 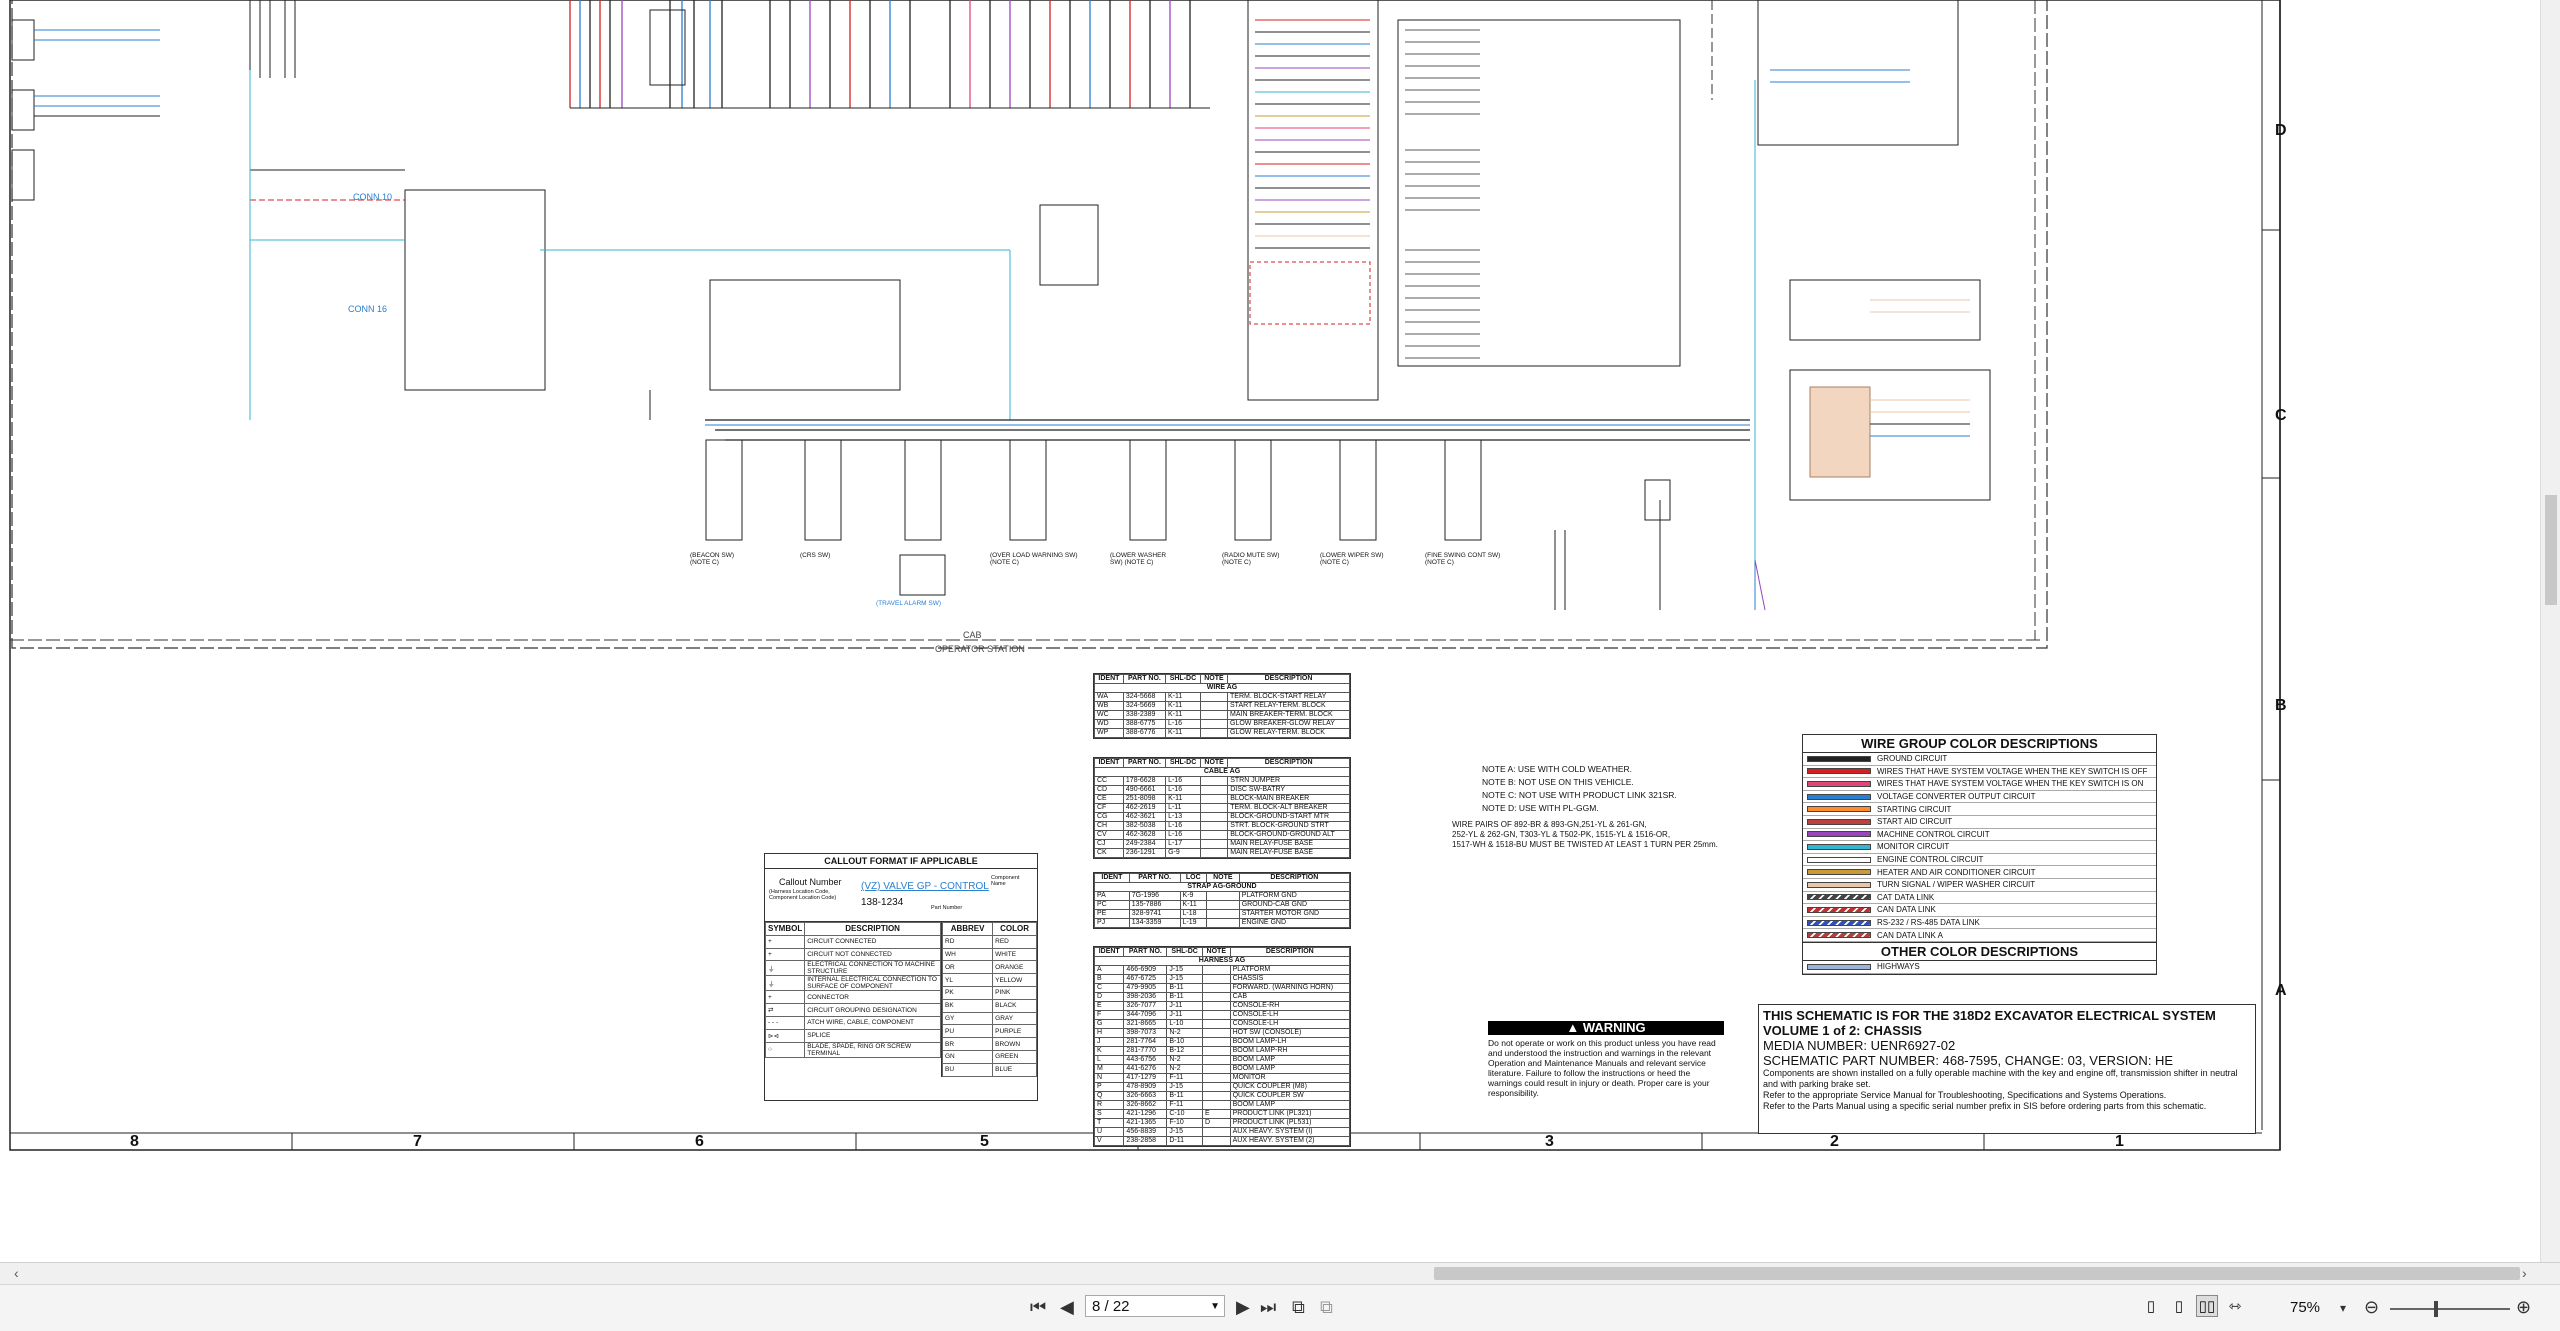 I want to click on table-cell: BR, so click(x=967, y=1044).